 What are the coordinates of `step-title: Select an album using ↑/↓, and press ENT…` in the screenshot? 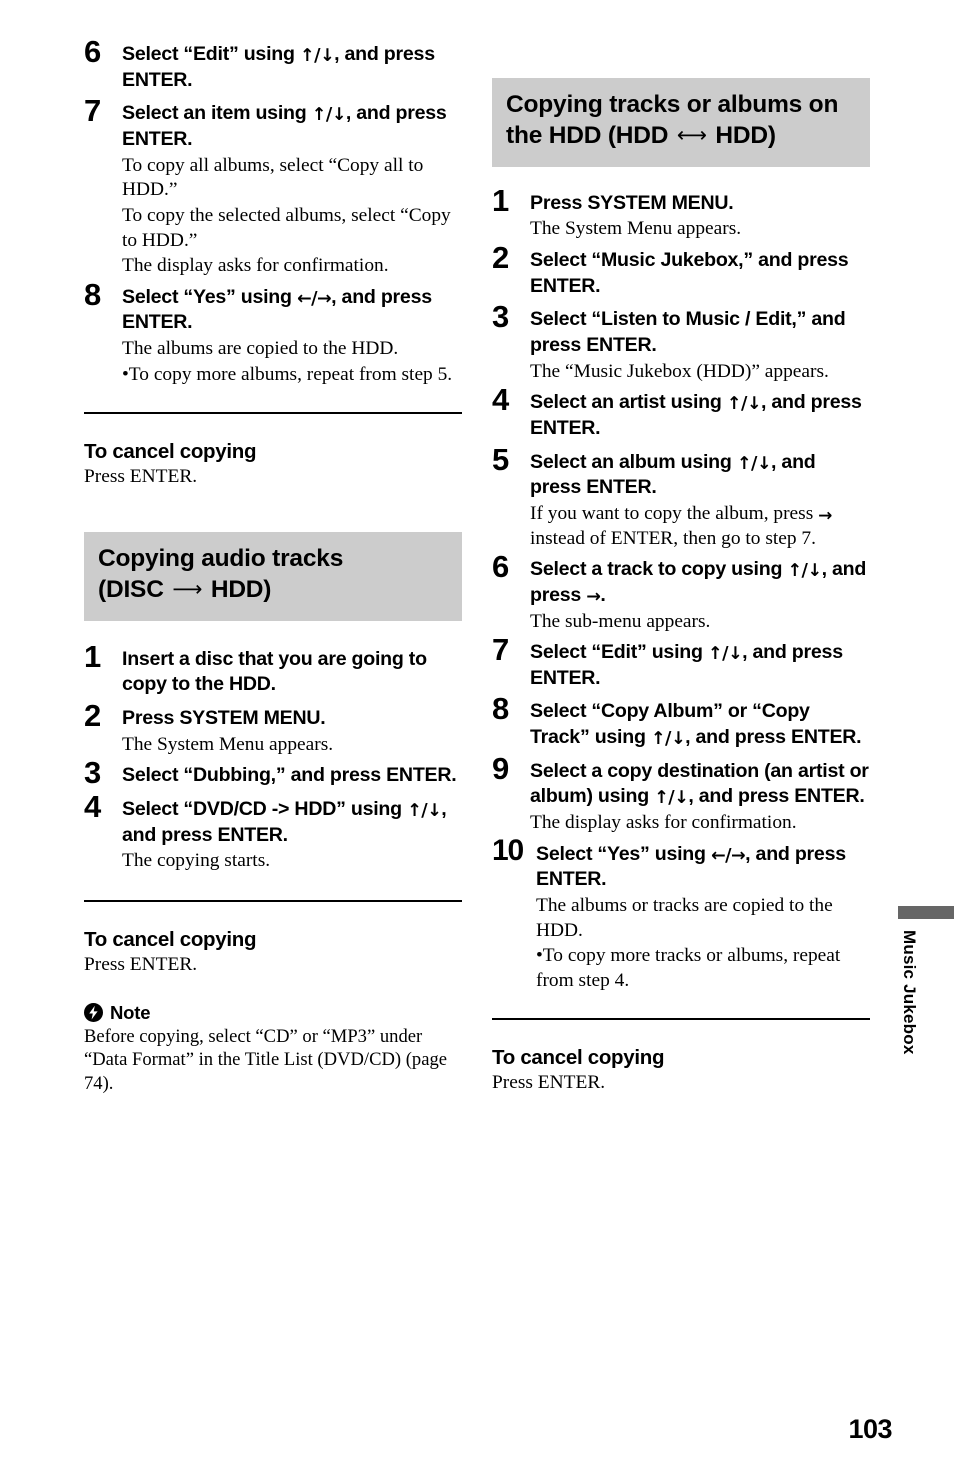 It's located at (700, 475).